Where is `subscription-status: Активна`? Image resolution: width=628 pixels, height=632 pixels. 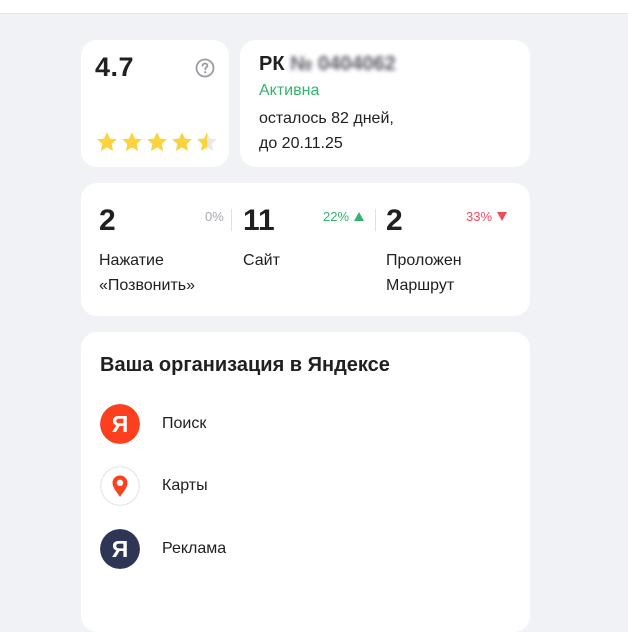
subscription-status: Активна is located at coordinates (289, 90).